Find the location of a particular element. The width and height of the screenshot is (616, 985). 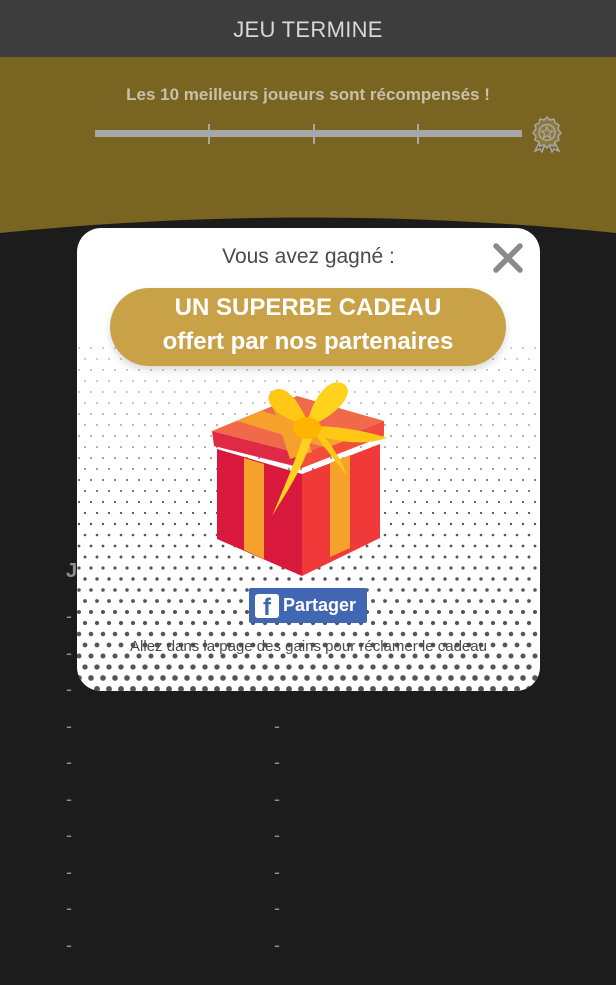

gift-box-icon is located at coordinates (299, 479).